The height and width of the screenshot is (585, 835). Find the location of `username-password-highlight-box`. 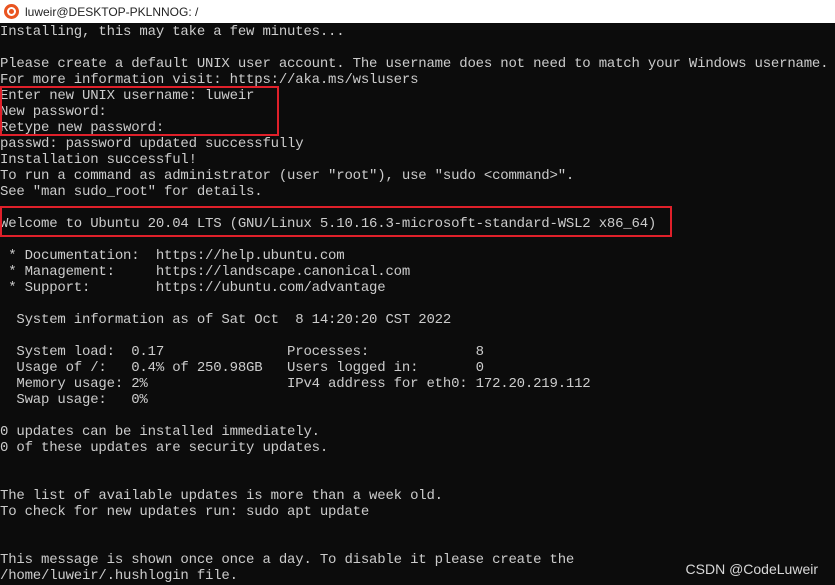

username-password-highlight-box is located at coordinates (139, 111).